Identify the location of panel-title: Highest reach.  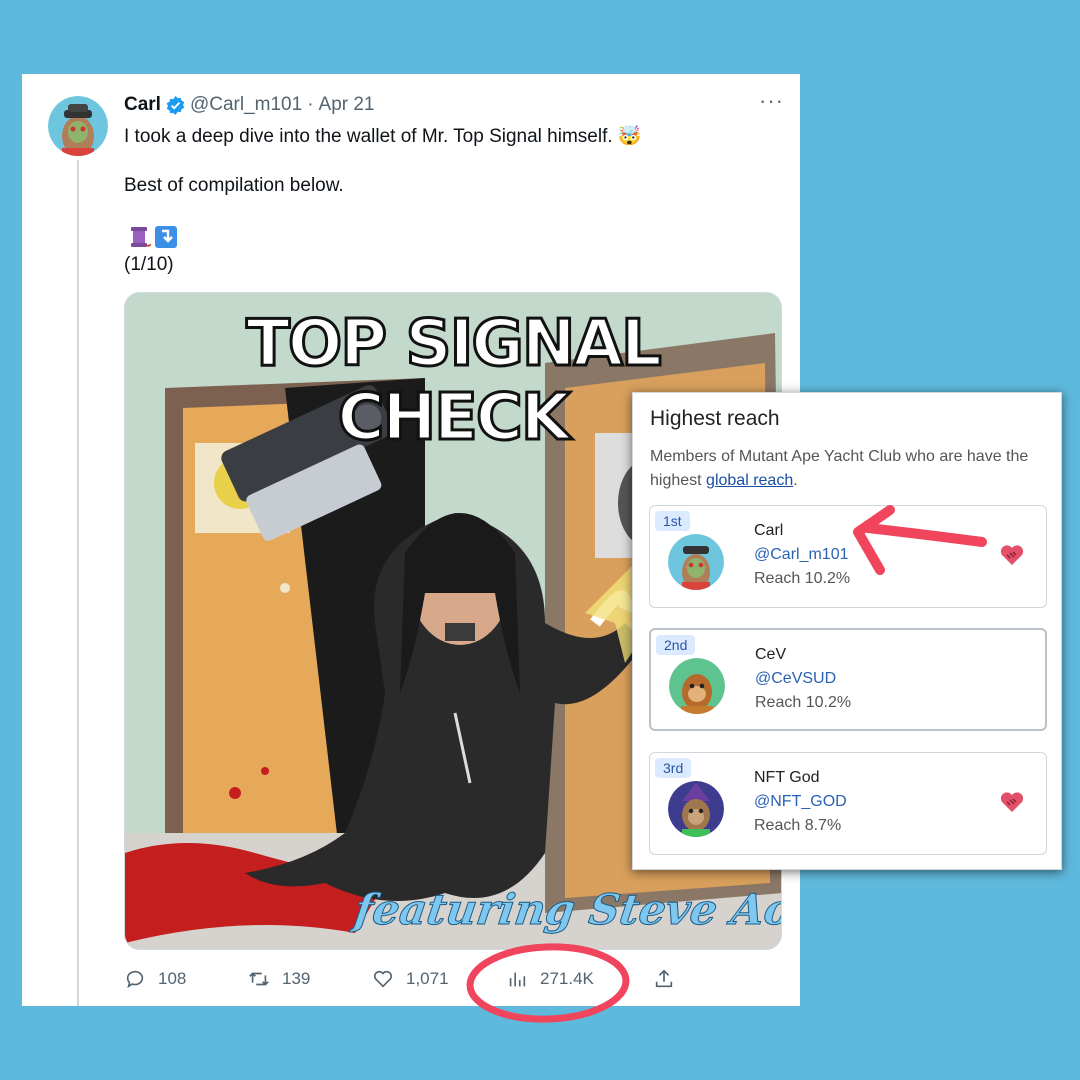
(715, 418).